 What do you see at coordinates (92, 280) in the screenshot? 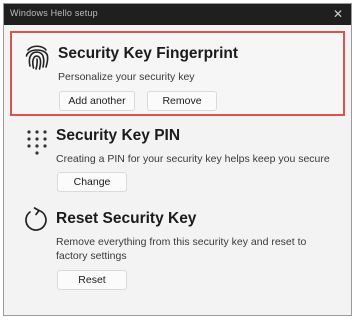
I see `reset-button: Reset` at bounding box center [92, 280].